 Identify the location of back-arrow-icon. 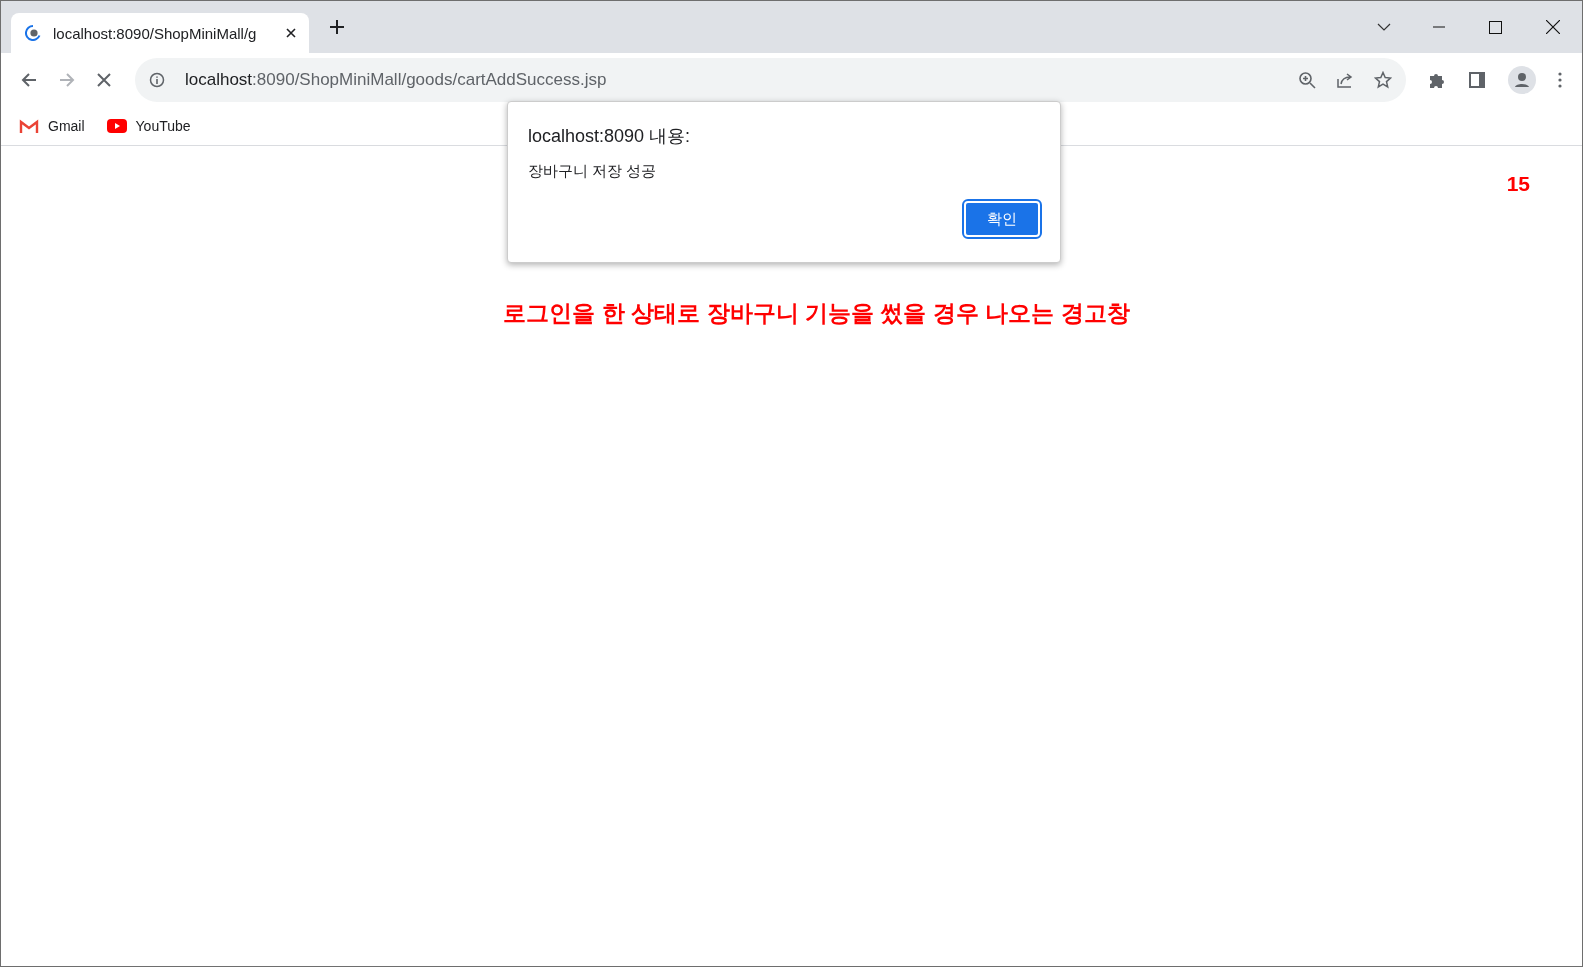
(29, 80).